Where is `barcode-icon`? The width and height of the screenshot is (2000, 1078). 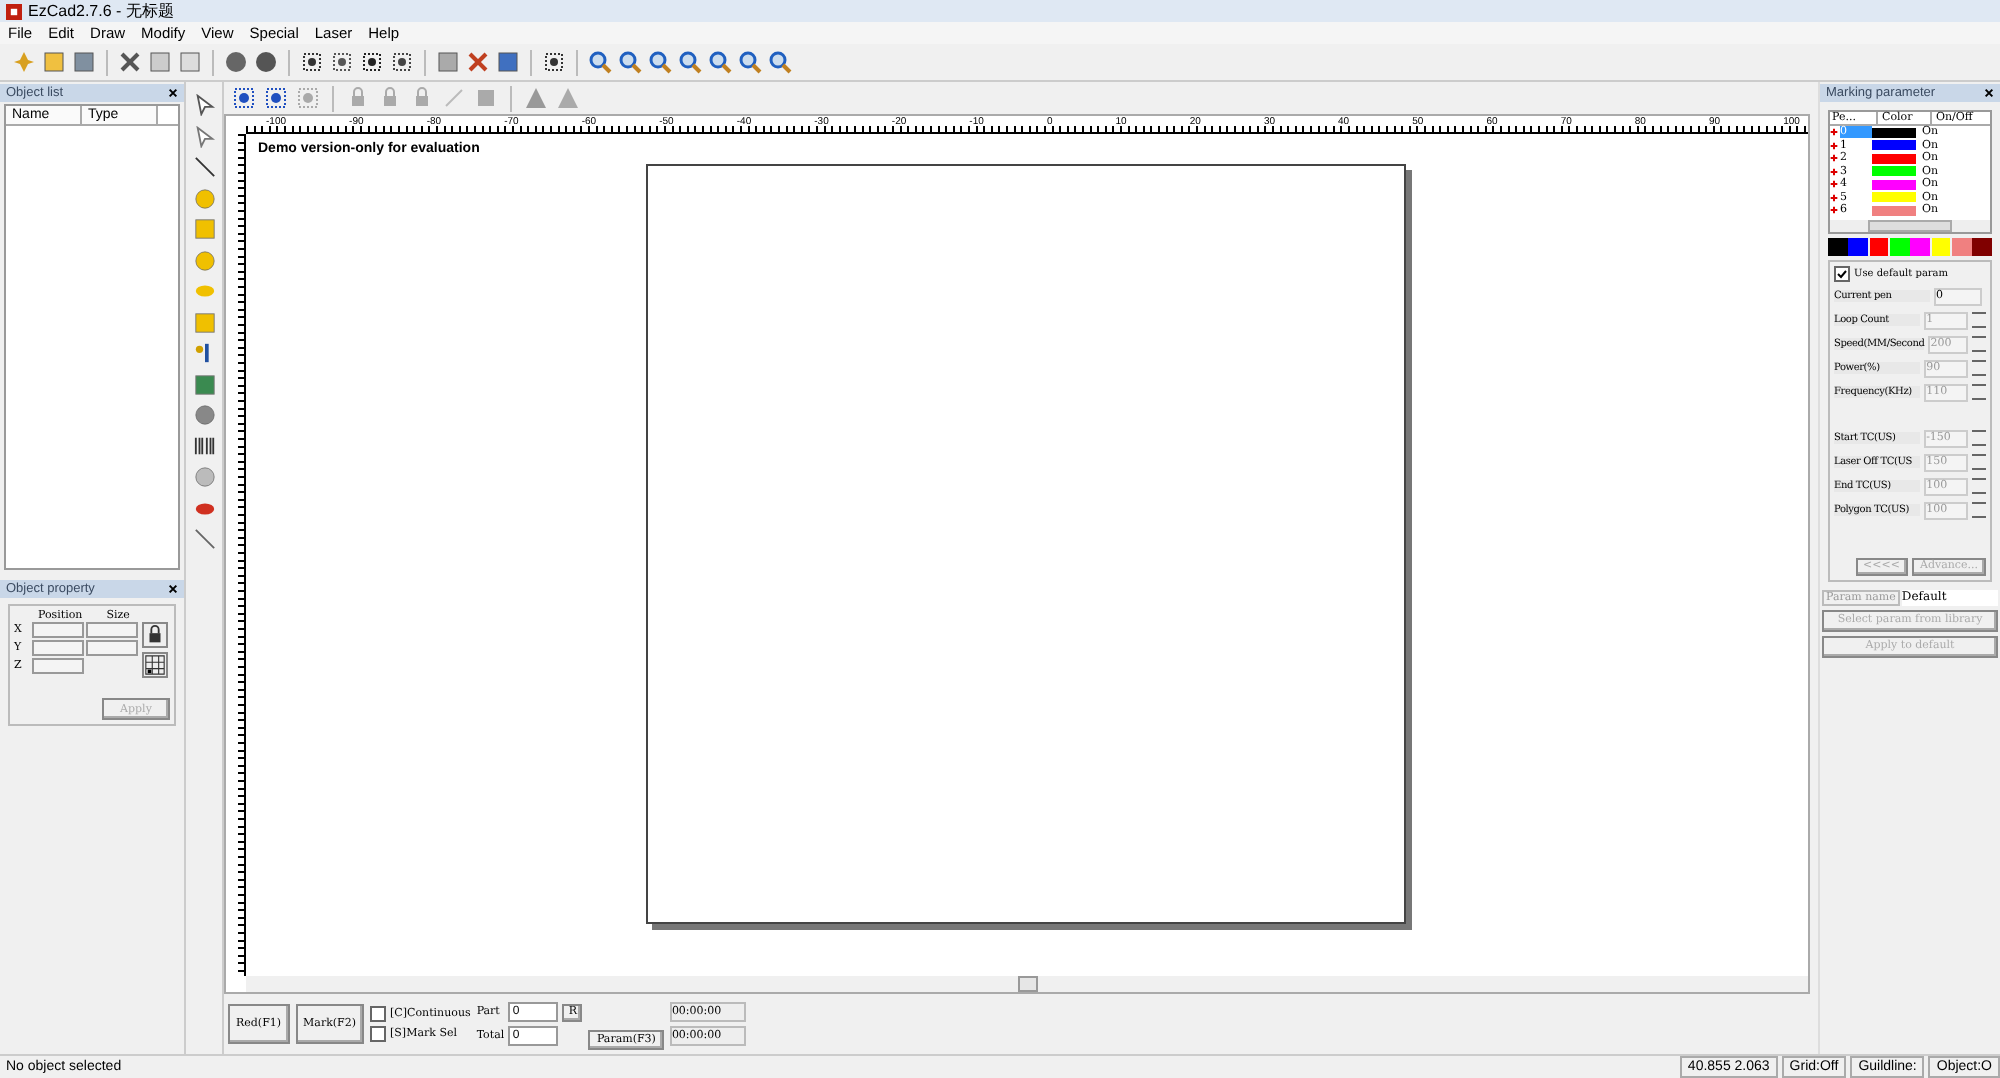
barcode-icon is located at coordinates (204, 446).